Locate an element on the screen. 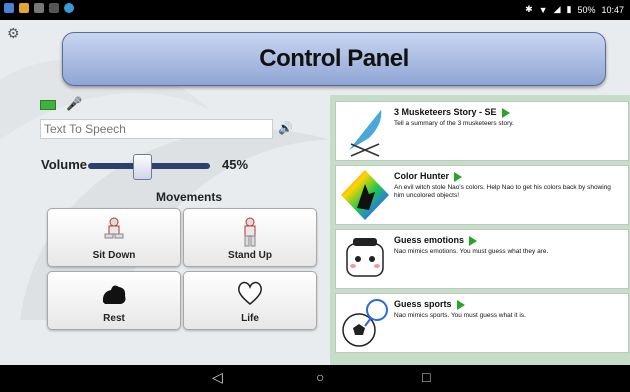 The width and height of the screenshot is (630, 392). image-icon is located at coordinates (24, 8).